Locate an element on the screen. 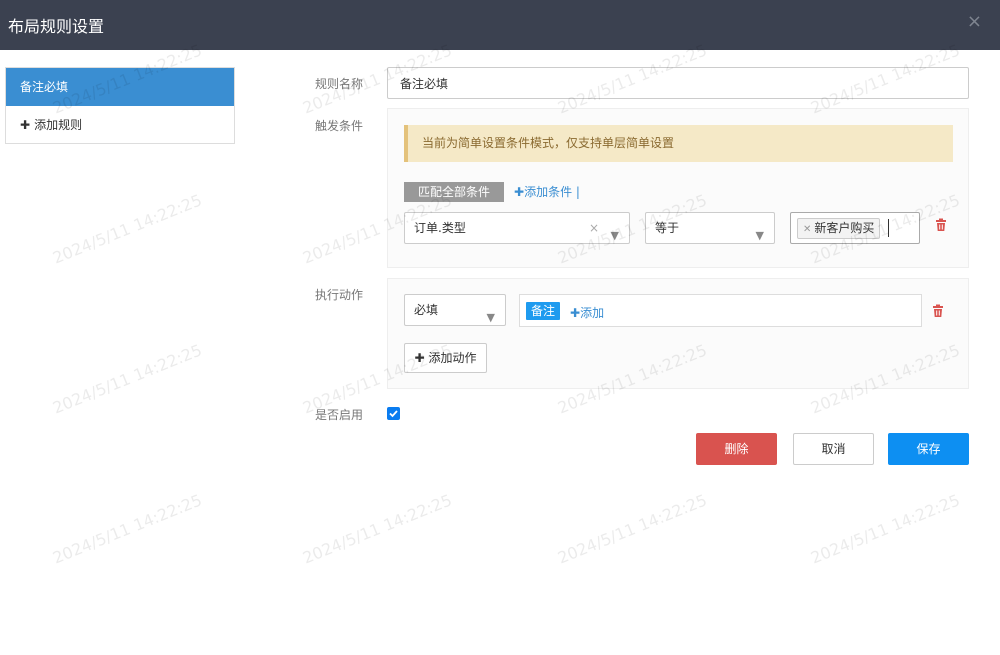 The image size is (1000, 655). check-icon is located at coordinates (393, 414).